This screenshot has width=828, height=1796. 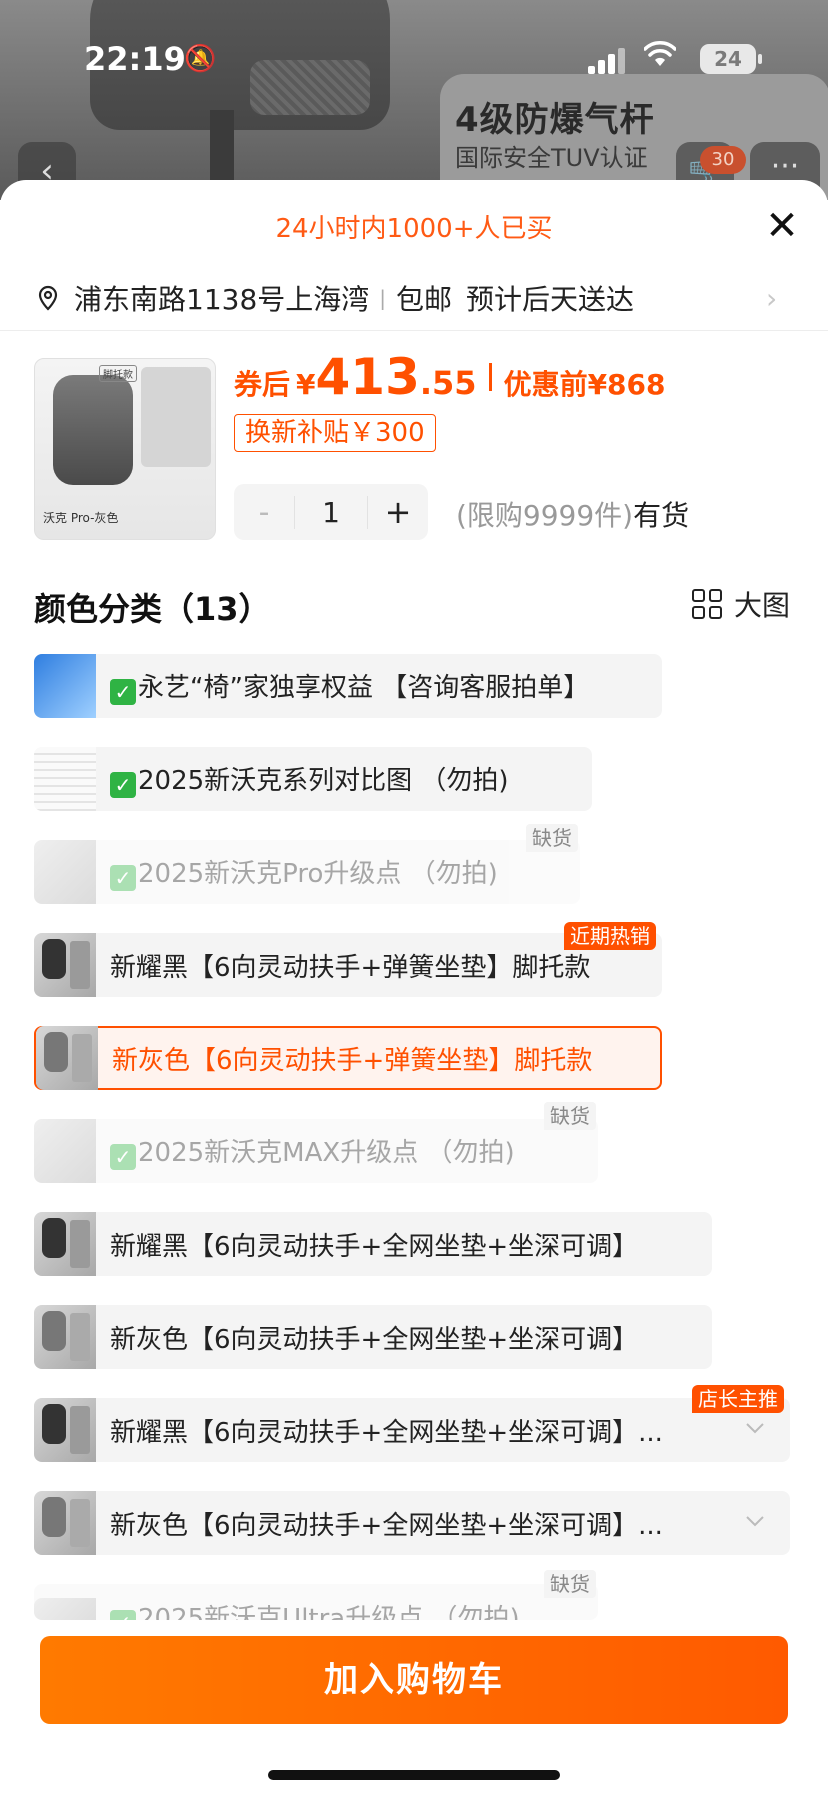 I want to click on availability-text: 有货, so click(x=661, y=515).